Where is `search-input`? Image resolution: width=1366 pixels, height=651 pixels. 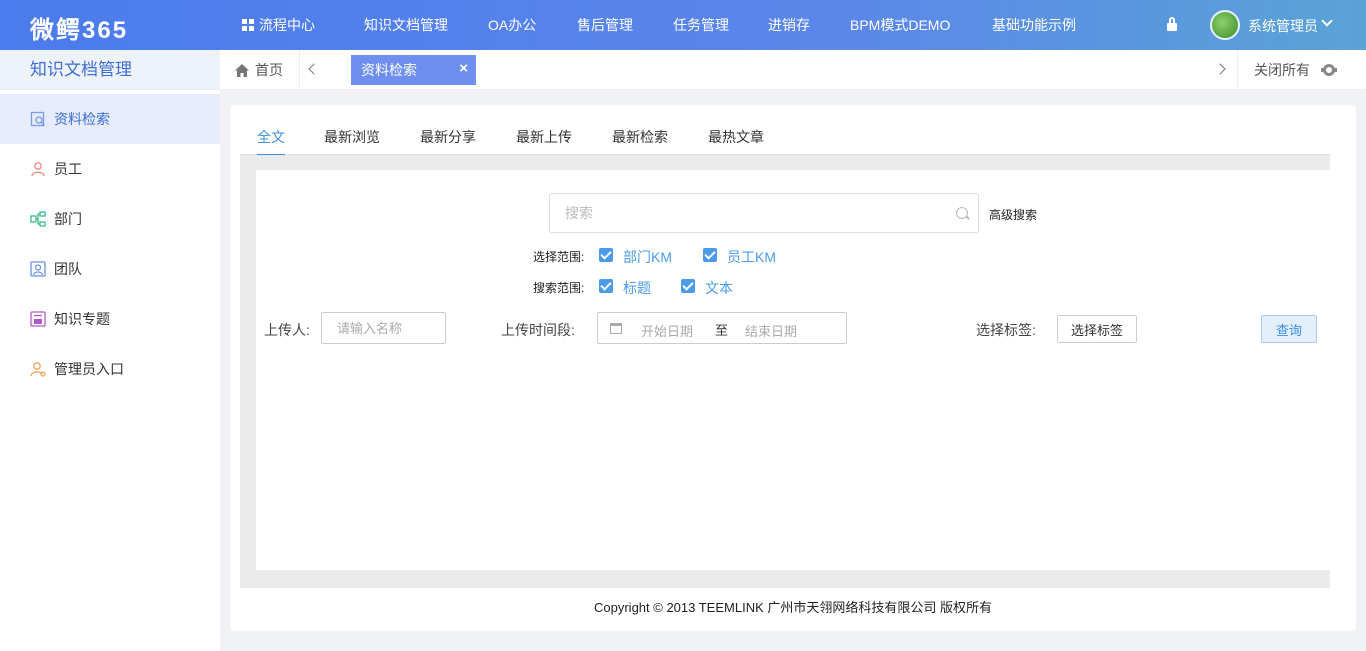
search-input is located at coordinates (764, 213).